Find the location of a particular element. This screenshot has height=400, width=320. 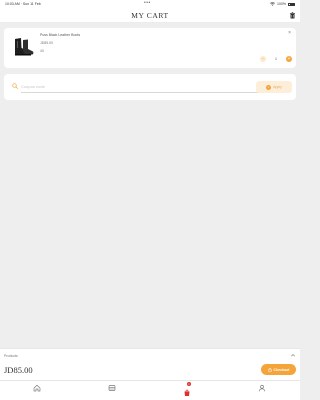

trash-icon is located at coordinates (292, 15).